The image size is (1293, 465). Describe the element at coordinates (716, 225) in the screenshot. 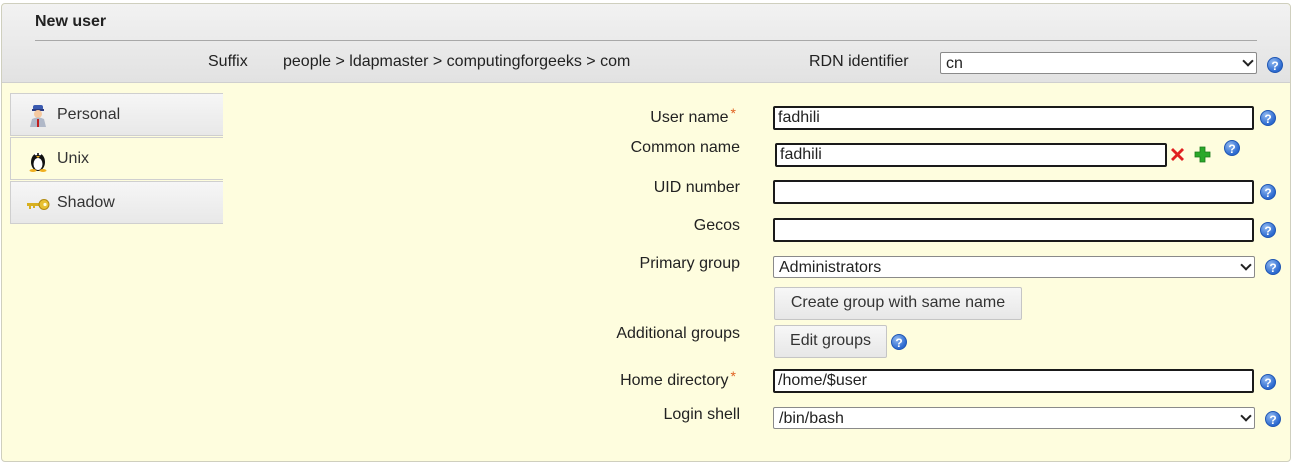

I see `gecos-label: Gecos` at that location.